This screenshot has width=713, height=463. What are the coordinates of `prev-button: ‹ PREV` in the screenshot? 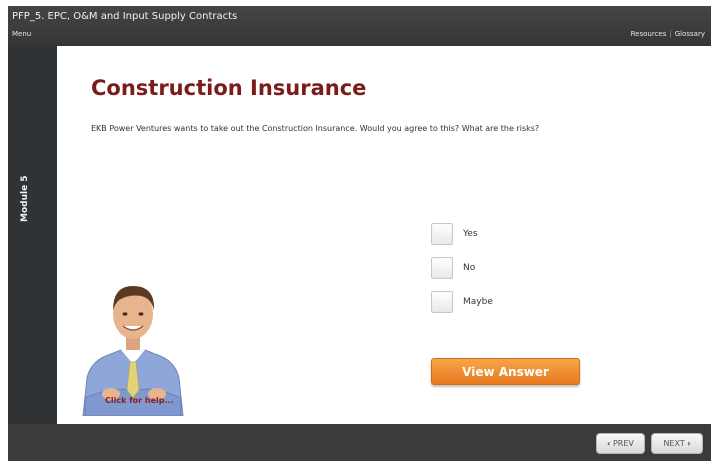 It's located at (620, 443).